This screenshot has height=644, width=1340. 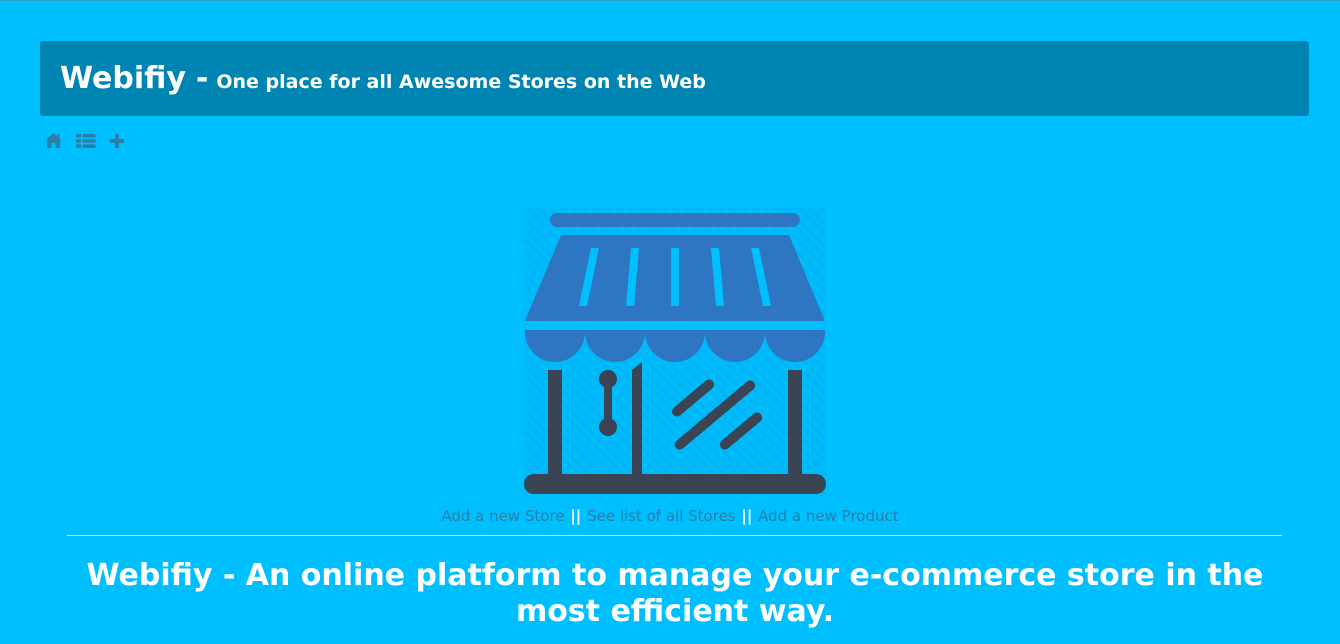 What do you see at coordinates (123, 78) in the screenshot?
I see `site-brand: Webifiy` at bounding box center [123, 78].